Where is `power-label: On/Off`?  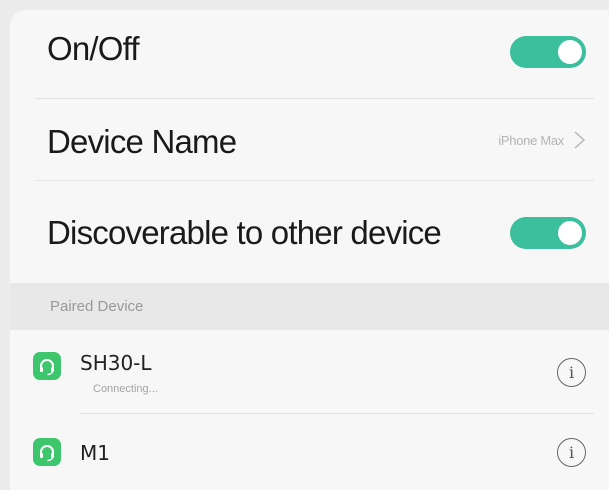 power-label: On/Off is located at coordinates (93, 48).